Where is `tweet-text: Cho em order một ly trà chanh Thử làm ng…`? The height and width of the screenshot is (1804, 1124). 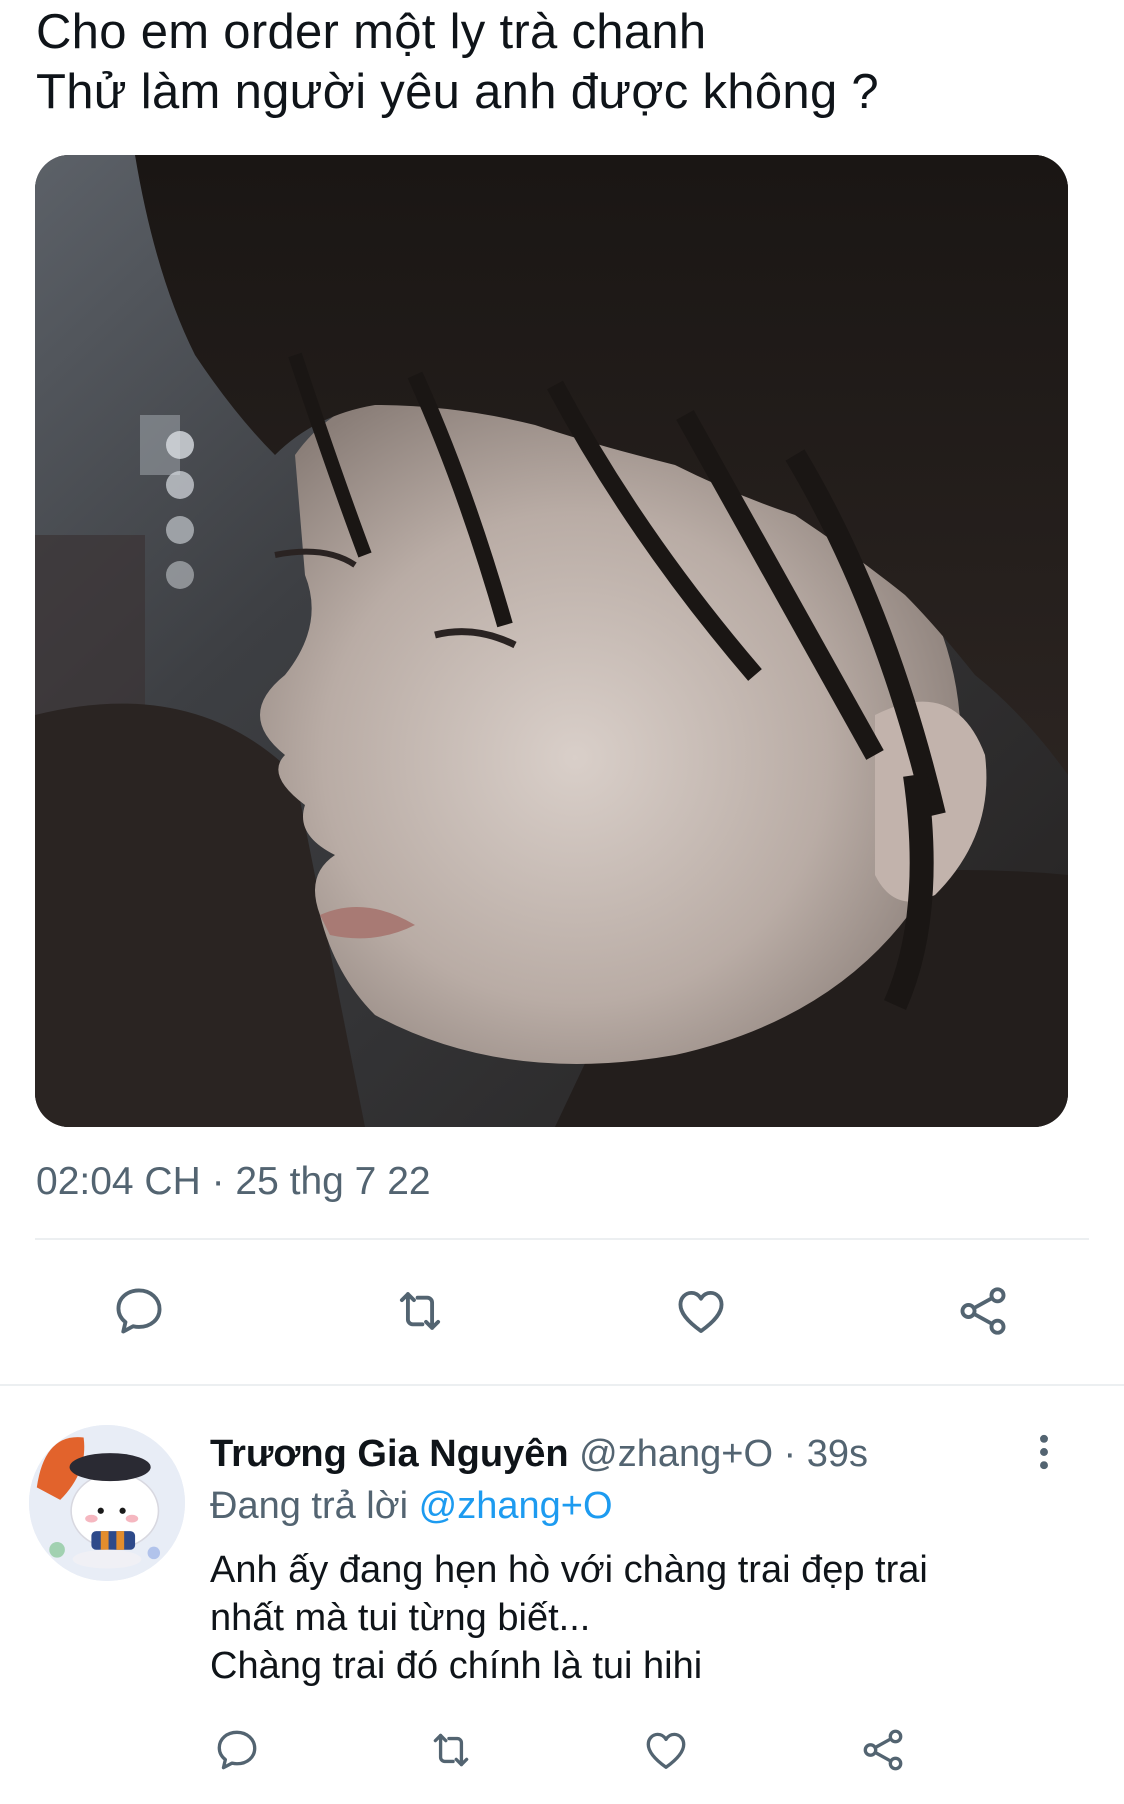
tweet-text: Cho em order một ly trà chanh Thử làm ng… is located at coordinates (457, 62).